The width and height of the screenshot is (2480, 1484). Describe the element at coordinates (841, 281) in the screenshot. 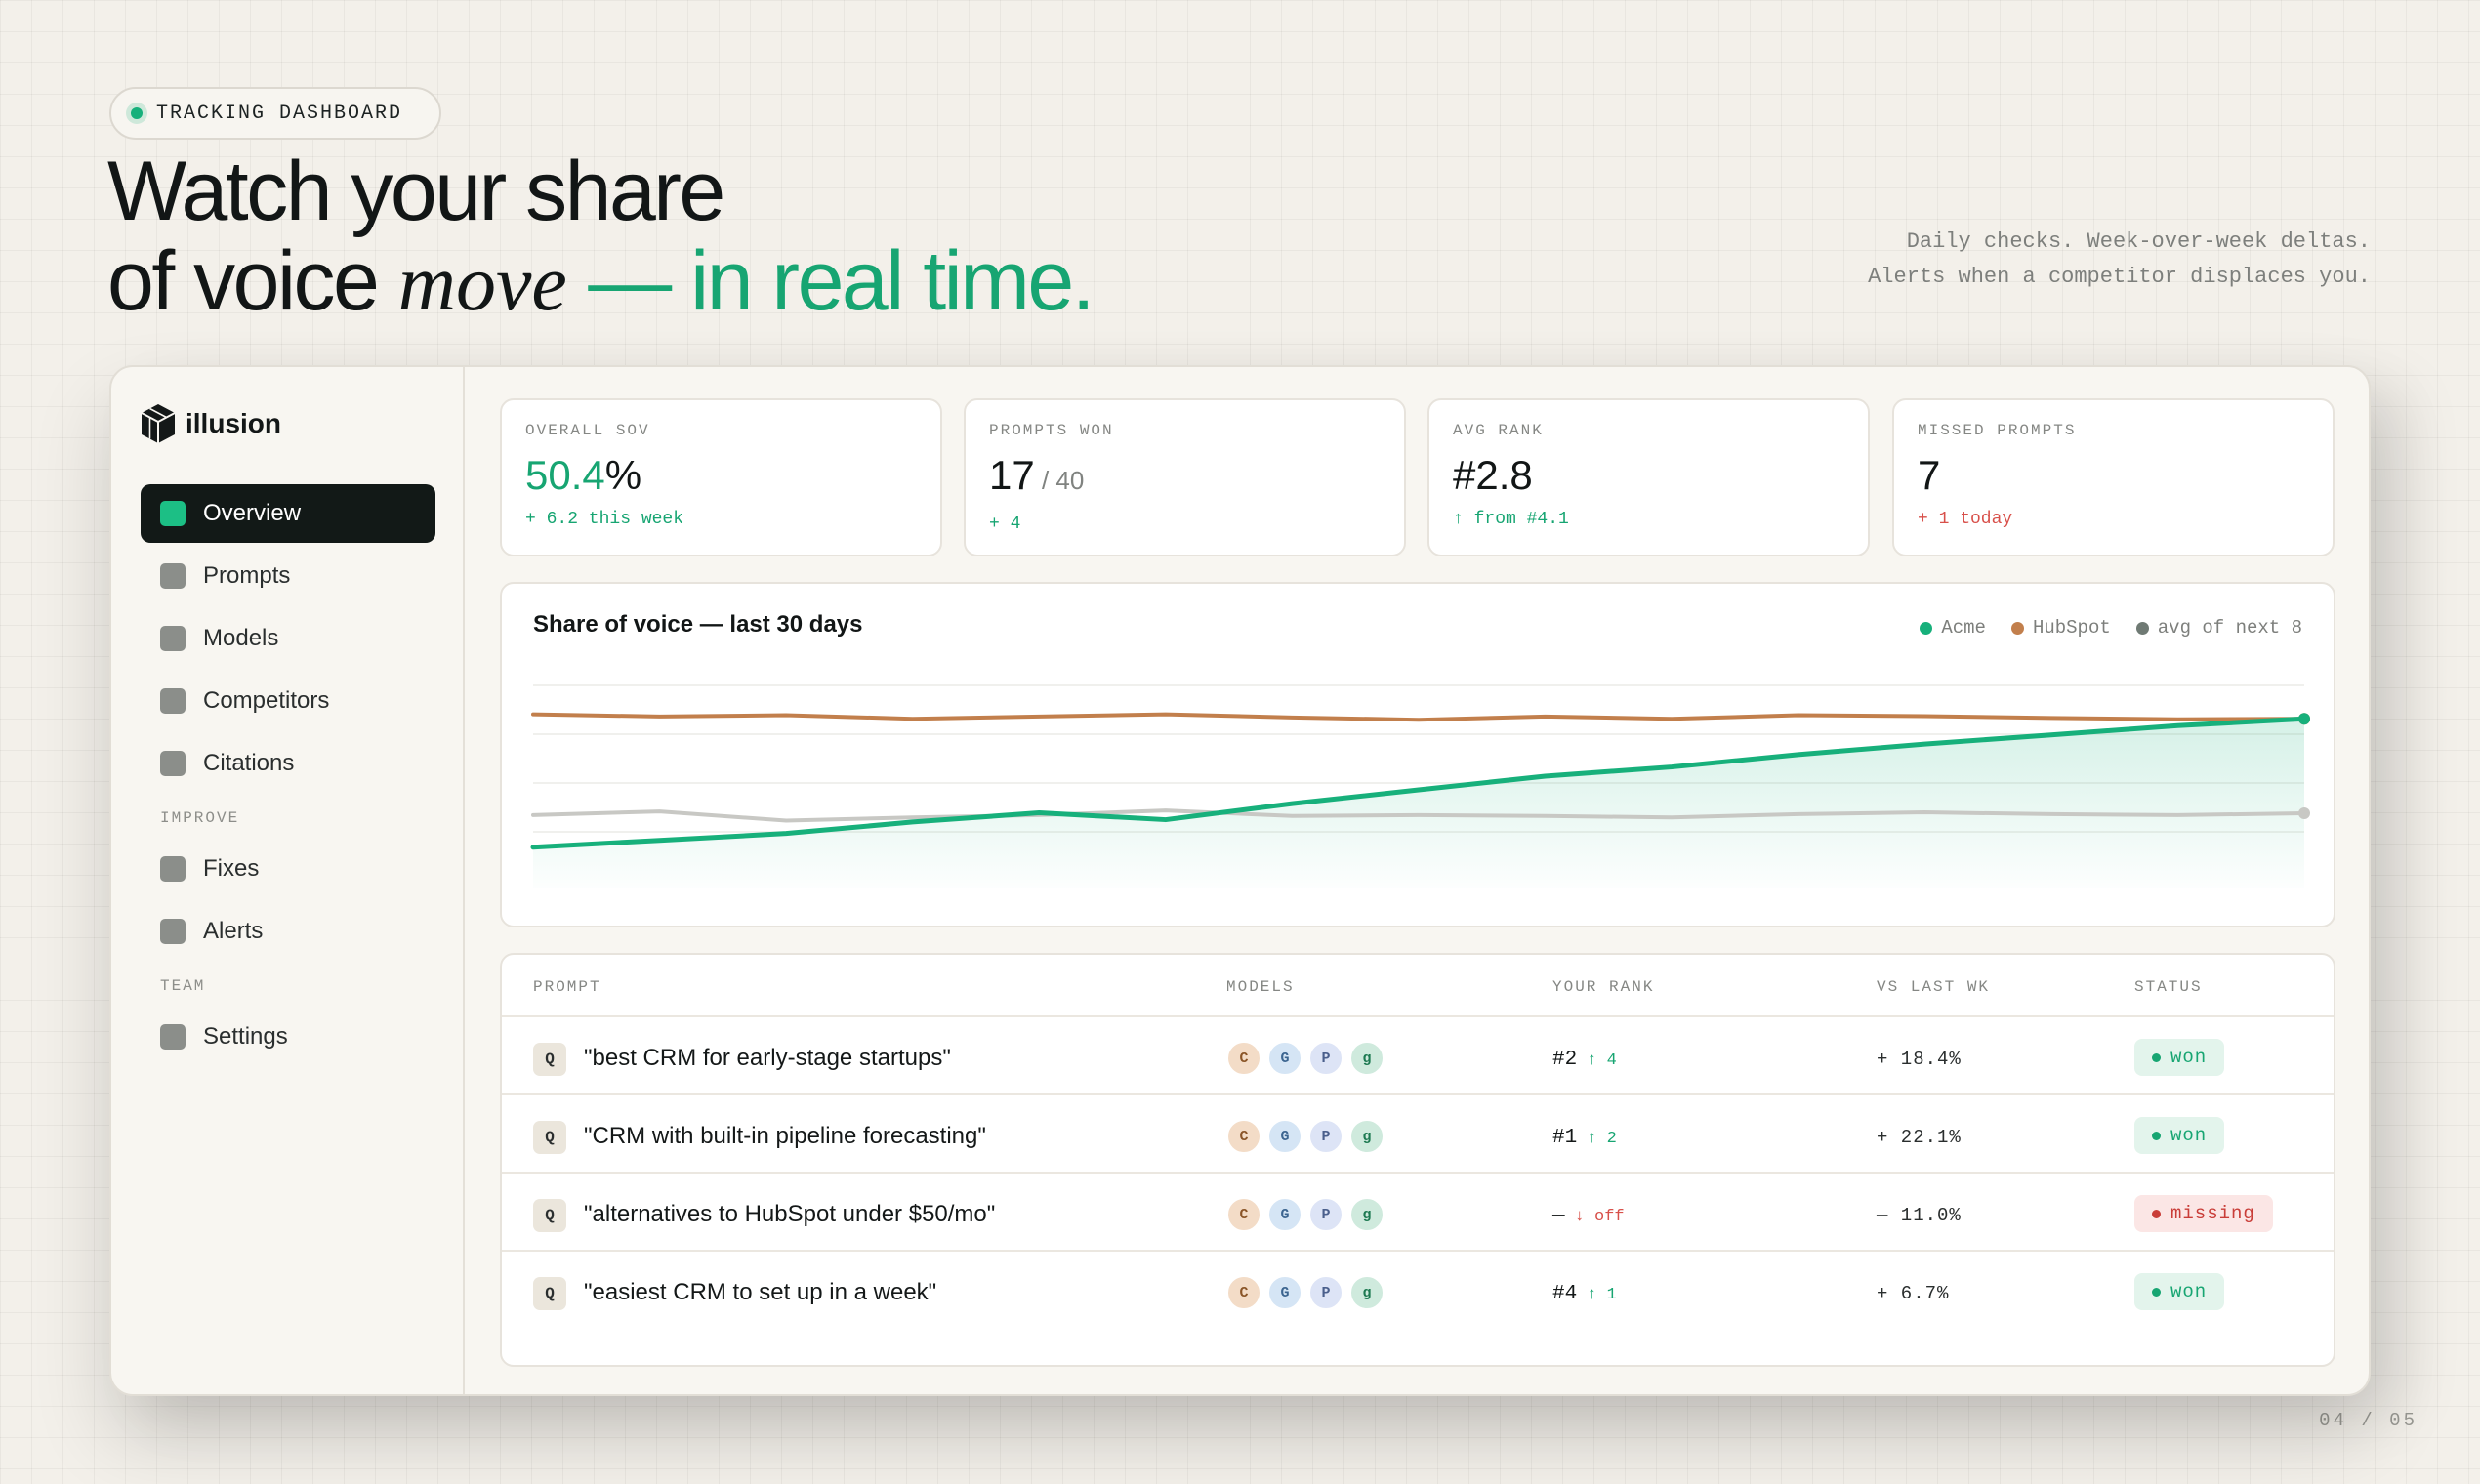

I see `headline-line-2-suffix: — in real time.` at that location.